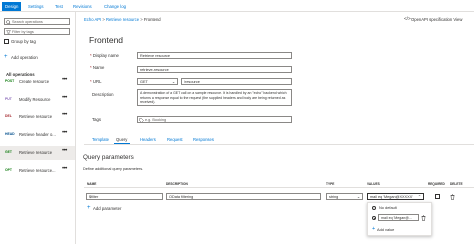 The height and width of the screenshot is (244, 474). Describe the element at coordinates (106, 40) in the screenshot. I see `page-title: Frontend` at that location.